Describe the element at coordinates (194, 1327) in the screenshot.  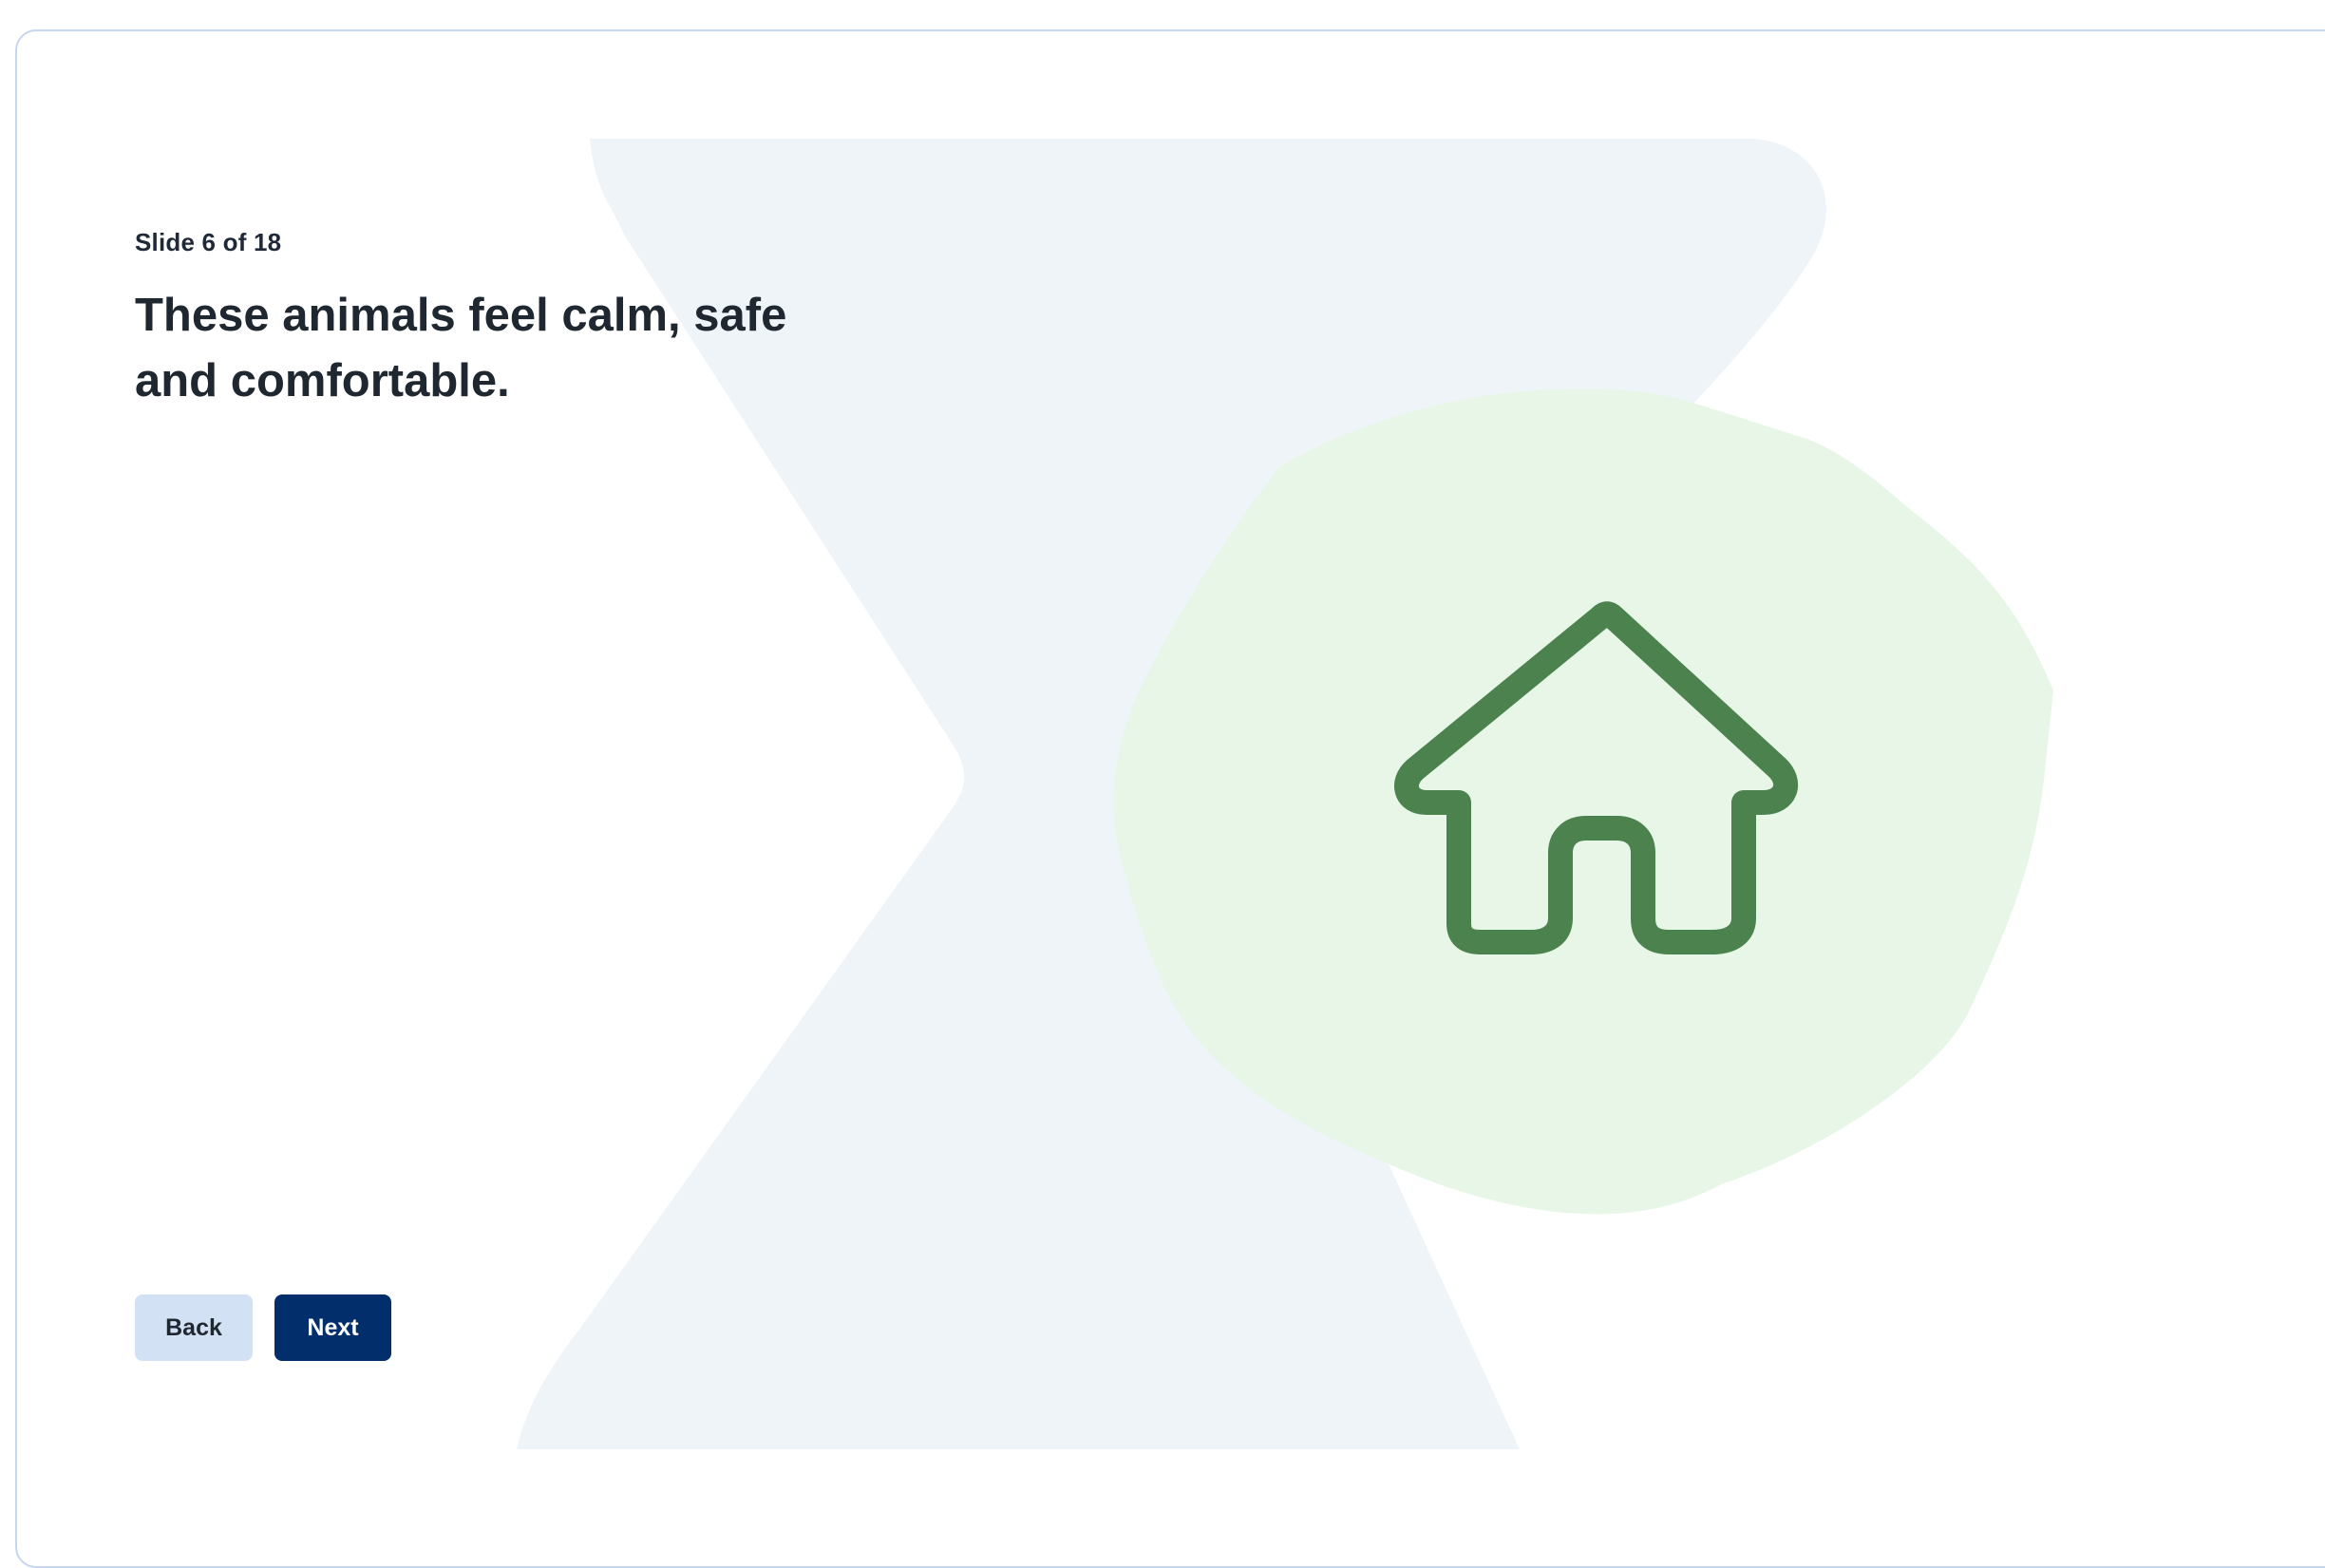
I see `back-button: Back` at that location.